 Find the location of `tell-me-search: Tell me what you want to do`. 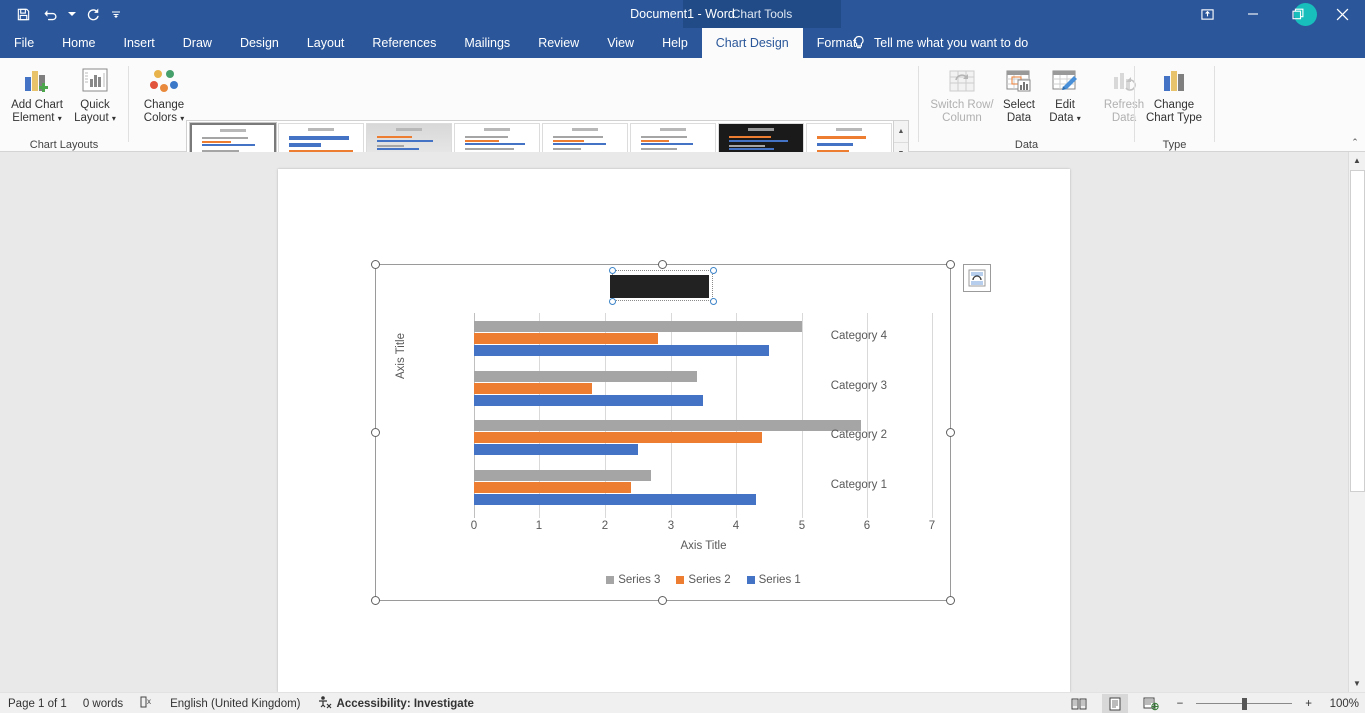

tell-me-search: Tell me what you want to do is located at coordinates (940, 43).